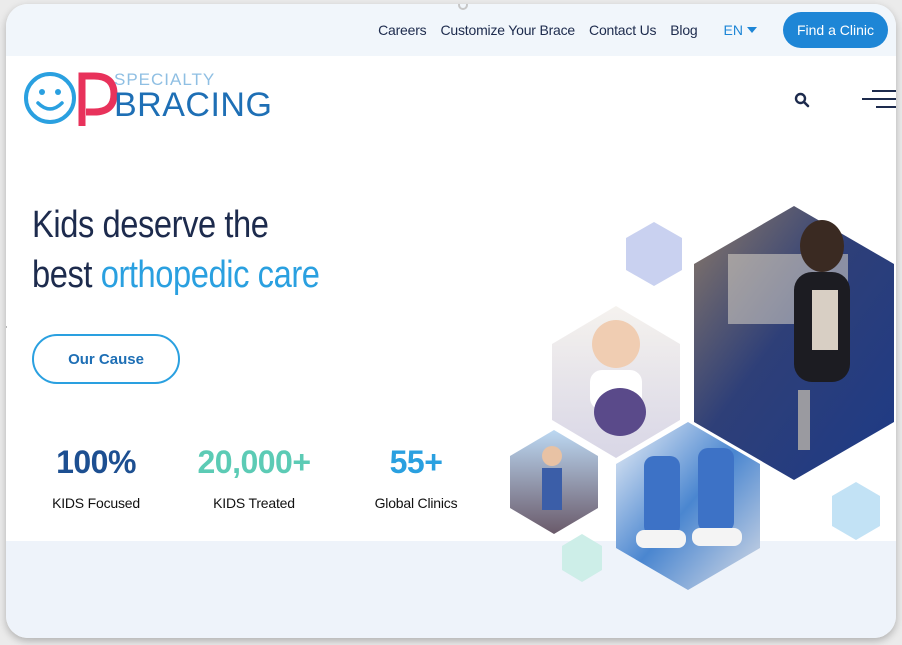 The image size is (902, 645). I want to click on language-label: EN, so click(733, 30).